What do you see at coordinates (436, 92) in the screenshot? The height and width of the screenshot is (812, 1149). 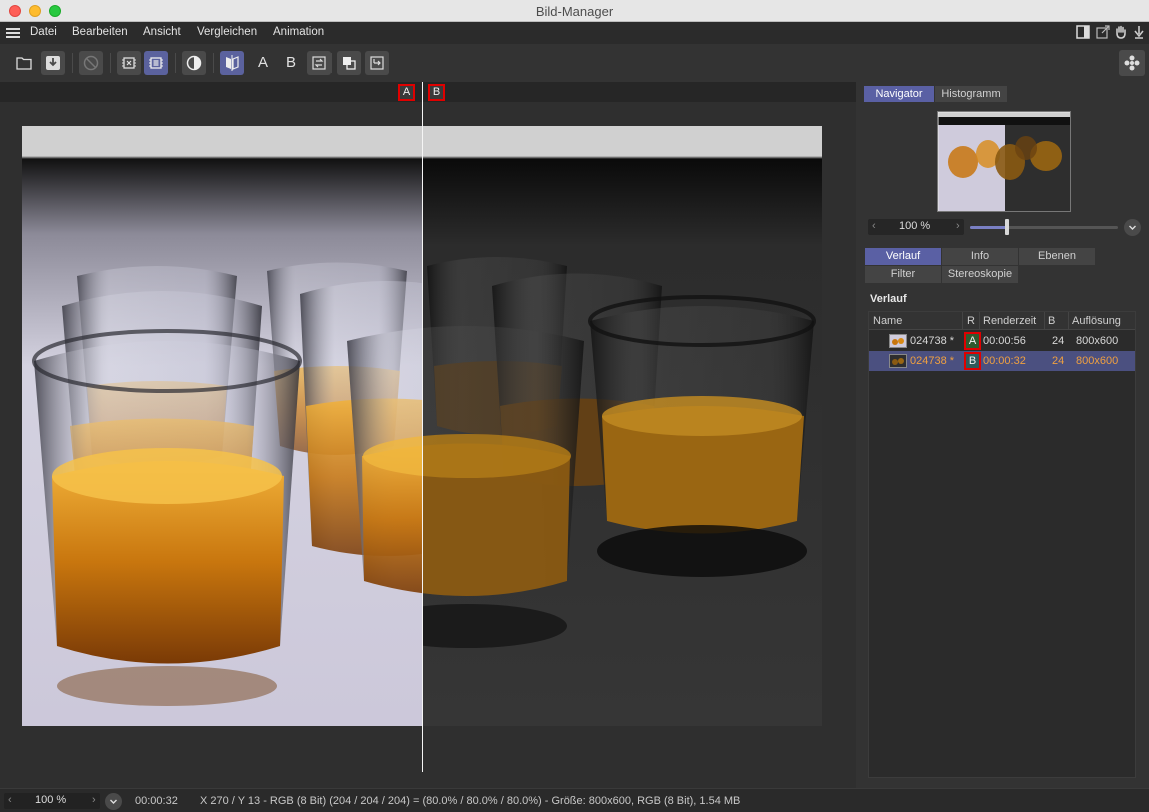 I see `marker-b: B` at bounding box center [436, 92].